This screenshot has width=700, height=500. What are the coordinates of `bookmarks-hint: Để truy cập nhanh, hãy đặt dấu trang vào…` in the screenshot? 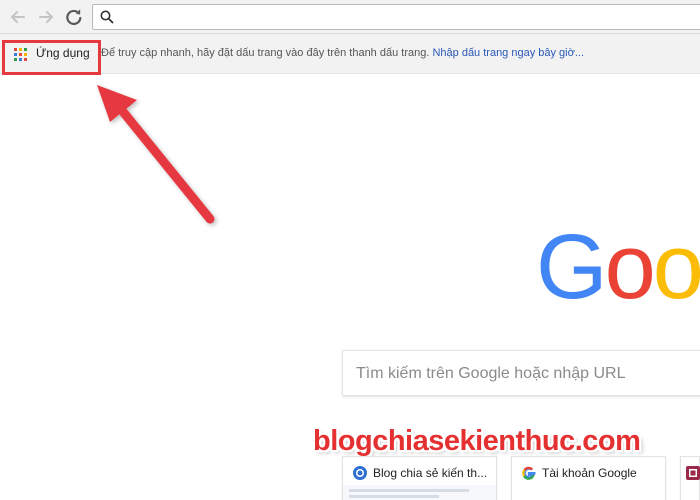 It's located at (342, 53).